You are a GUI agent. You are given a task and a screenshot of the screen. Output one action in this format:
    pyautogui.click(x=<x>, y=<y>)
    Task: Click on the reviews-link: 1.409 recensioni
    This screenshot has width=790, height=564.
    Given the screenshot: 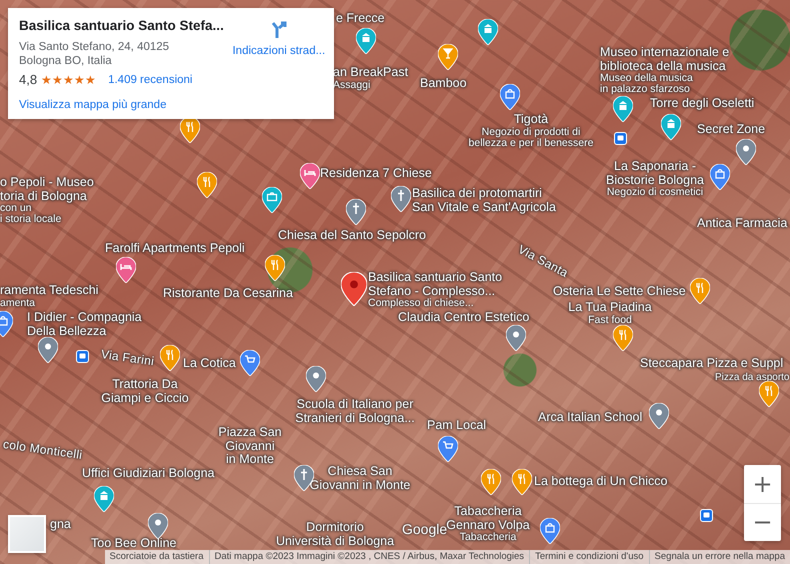 What is the action you would take?
    pyautogui.click(x=150, y=80)
    